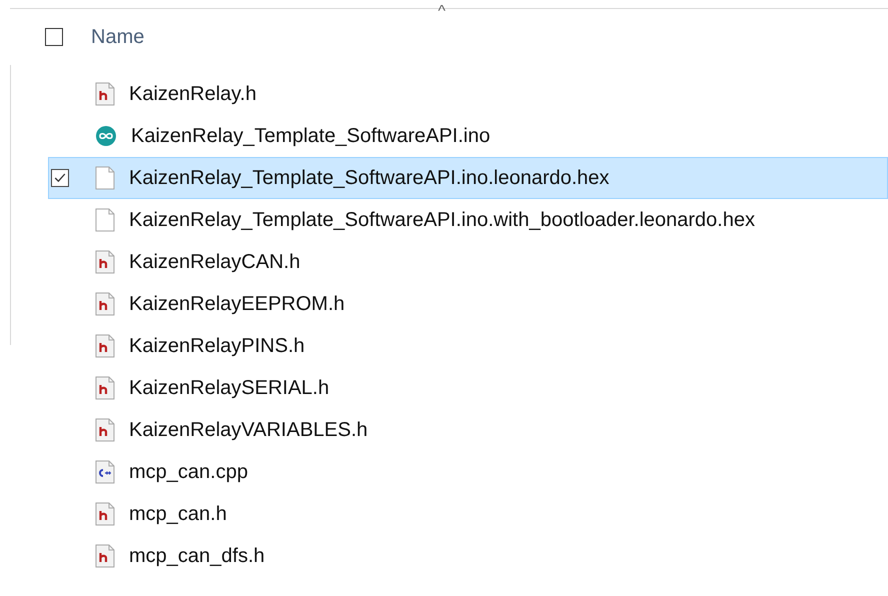 Image resolution: width=888 pixels, height=596 pixels. Describe the element at coordinates (310, 136) in the screenshot. I see `file-name: KaizenRelay_Template_SoftwareAPI.ino` at that location.